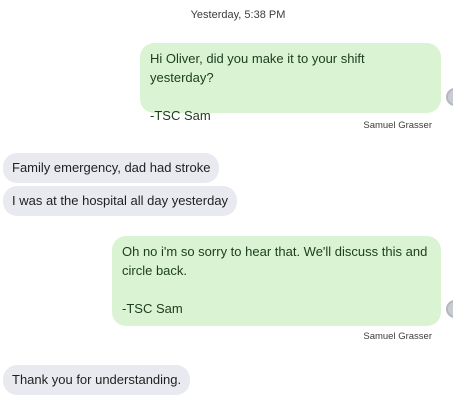  I want to click on incoming-message-bubble: I was at the hospital all day yesterday, so click(120, 201).